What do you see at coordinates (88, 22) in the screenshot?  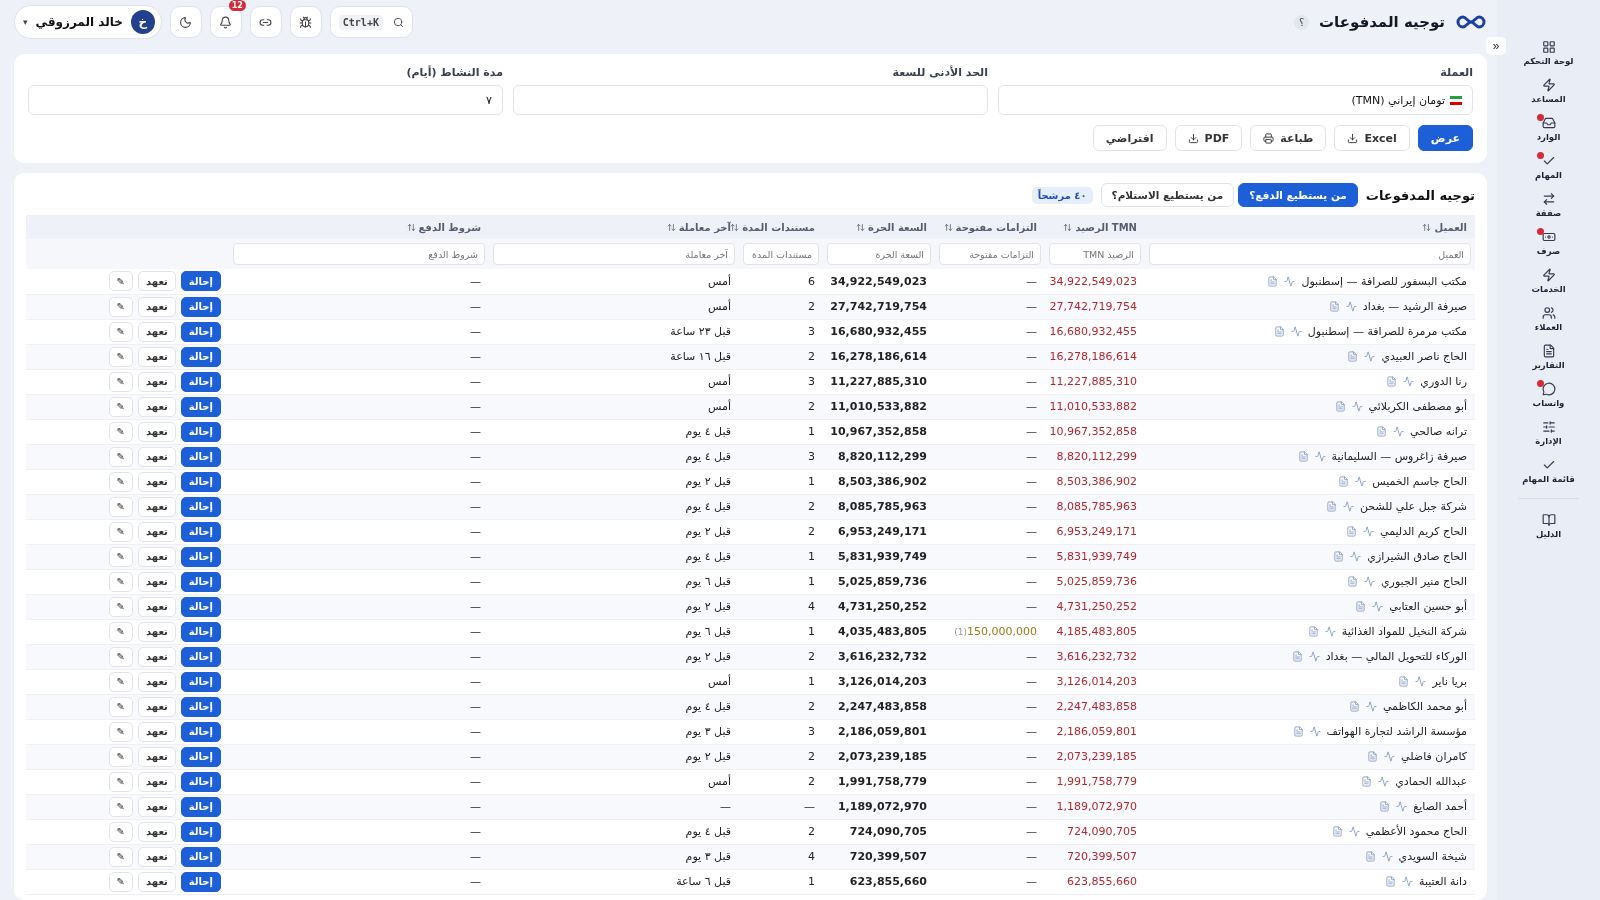 I see `user-menu: خ خالد المرزوقي ▾` at bounding box center [88, 22].